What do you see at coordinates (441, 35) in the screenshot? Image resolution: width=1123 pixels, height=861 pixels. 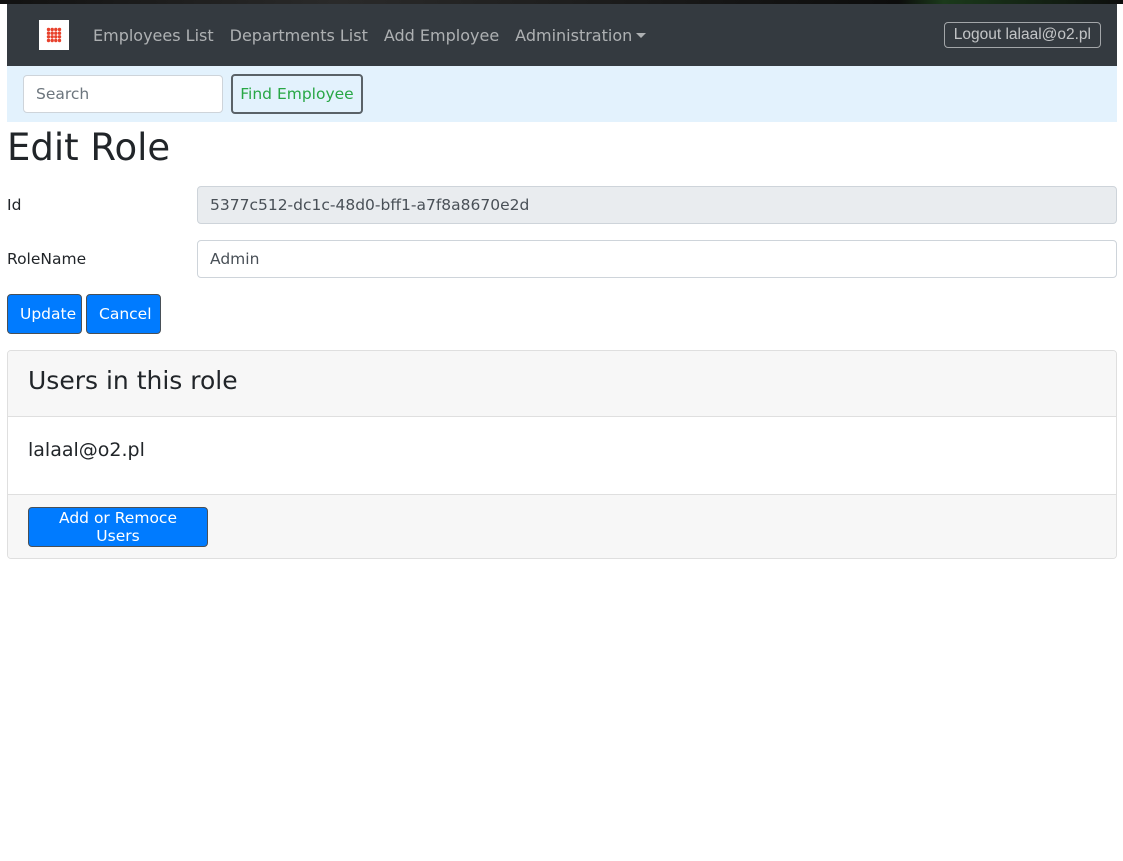 I see `nav-add-employee: Add Employee` at bounding box center [441, 35].